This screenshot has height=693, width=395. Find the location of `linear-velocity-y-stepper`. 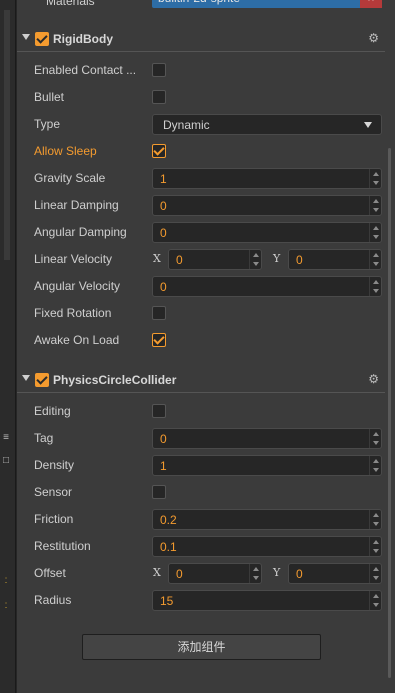

linear-velocity-y-stepper is located at coordinates (375, 259).